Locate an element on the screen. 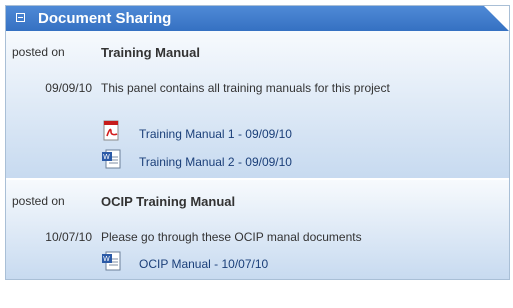 This screenshot has height=308, width=513. file-link-label: Training Manual 1 - 09/09/10 is located at coordinates (215, 134).